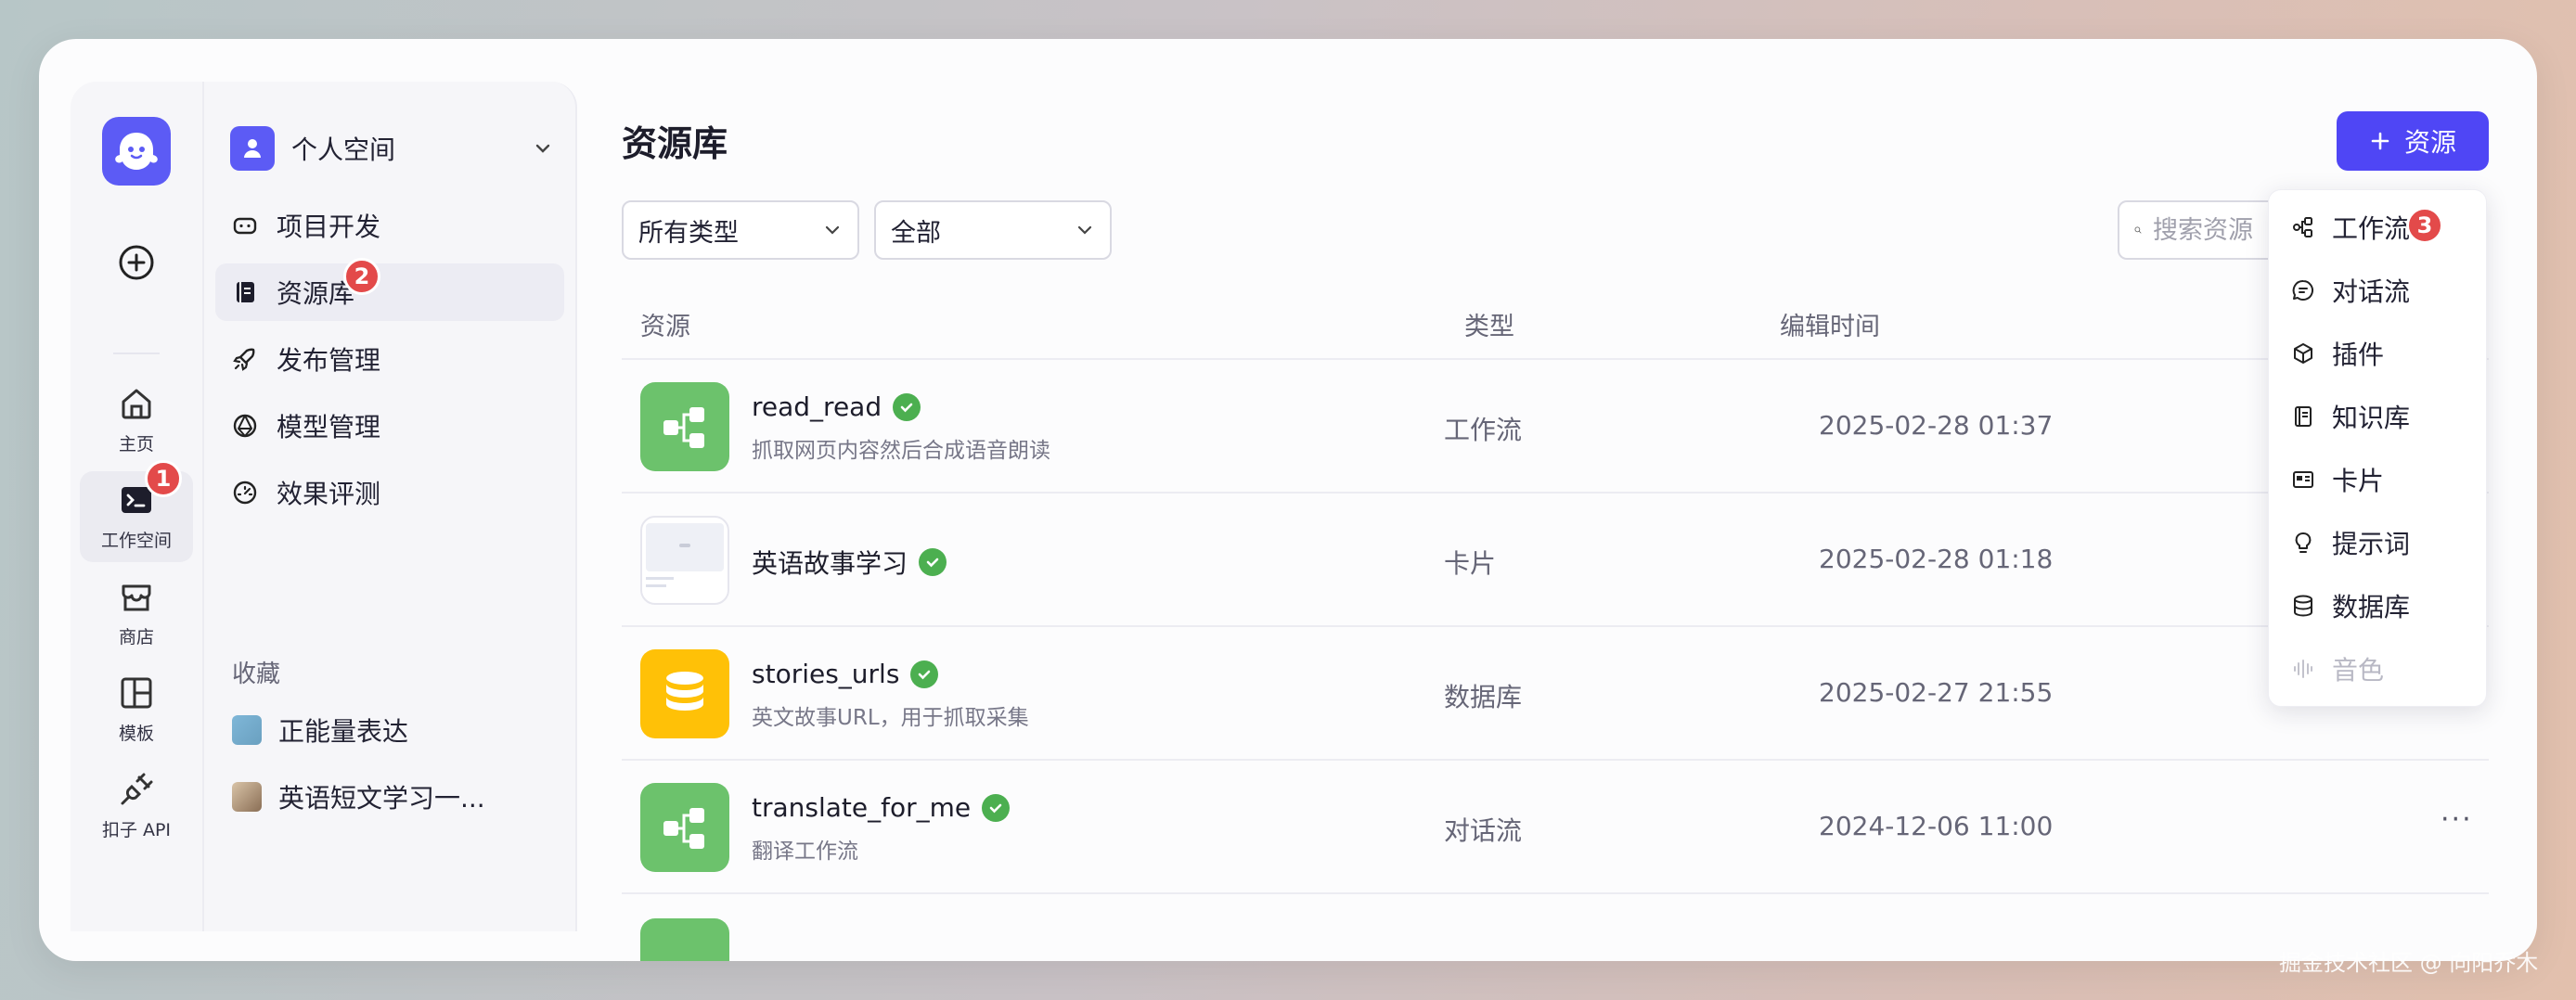 Image resolution: width=2576 pixels, height=1000 pixels. I want to click on cube-icon, so click(2303, 353).